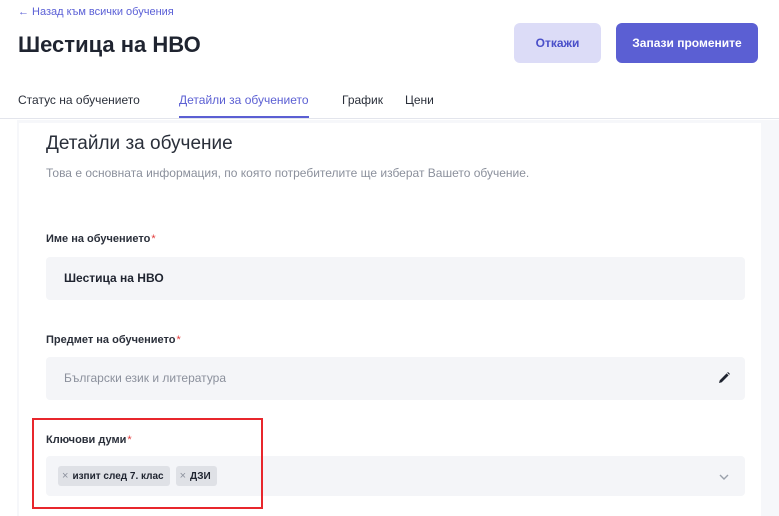 The image size is (779, 516). What do you see at coordinates (145, 378) in the screenshot?
I see `subject-field-value: Български език и литература` at bounding box center [145, 378].